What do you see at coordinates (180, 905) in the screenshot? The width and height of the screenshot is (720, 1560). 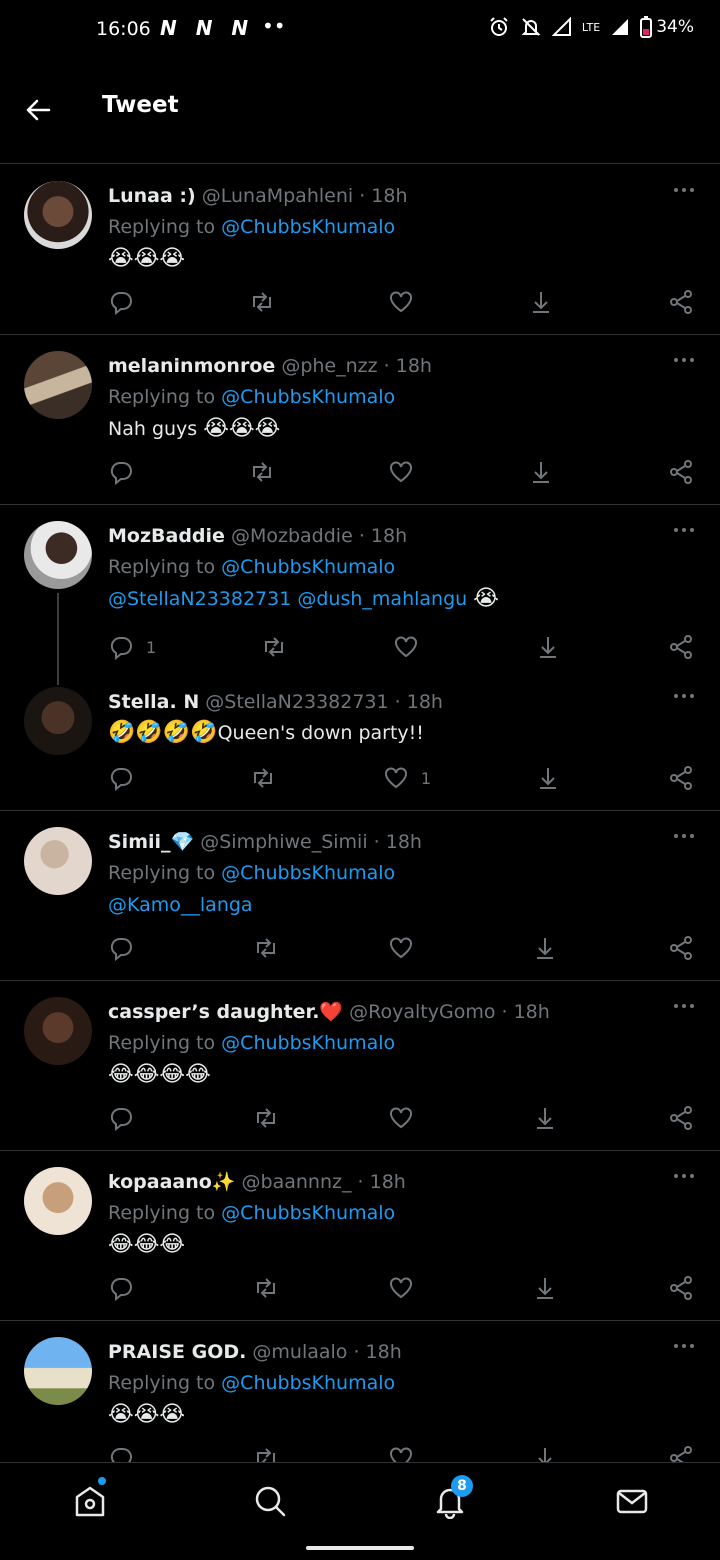 I see `mention-link: @Kamo__langa` at bounding box center [180, 905].